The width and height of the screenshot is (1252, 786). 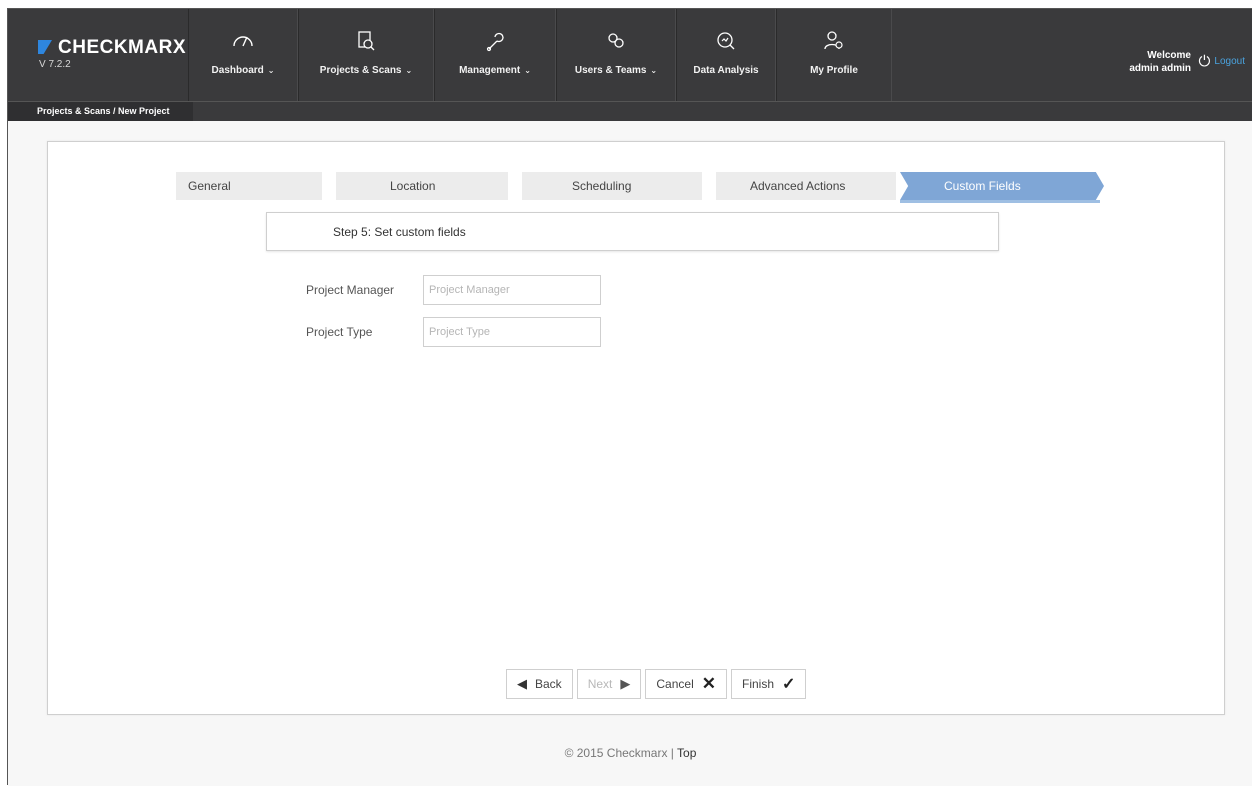 What do you see at coordinates (798, 186) in the screenshot?
I see `step-label: Advanced Actions` at bounding box center [798, 186].